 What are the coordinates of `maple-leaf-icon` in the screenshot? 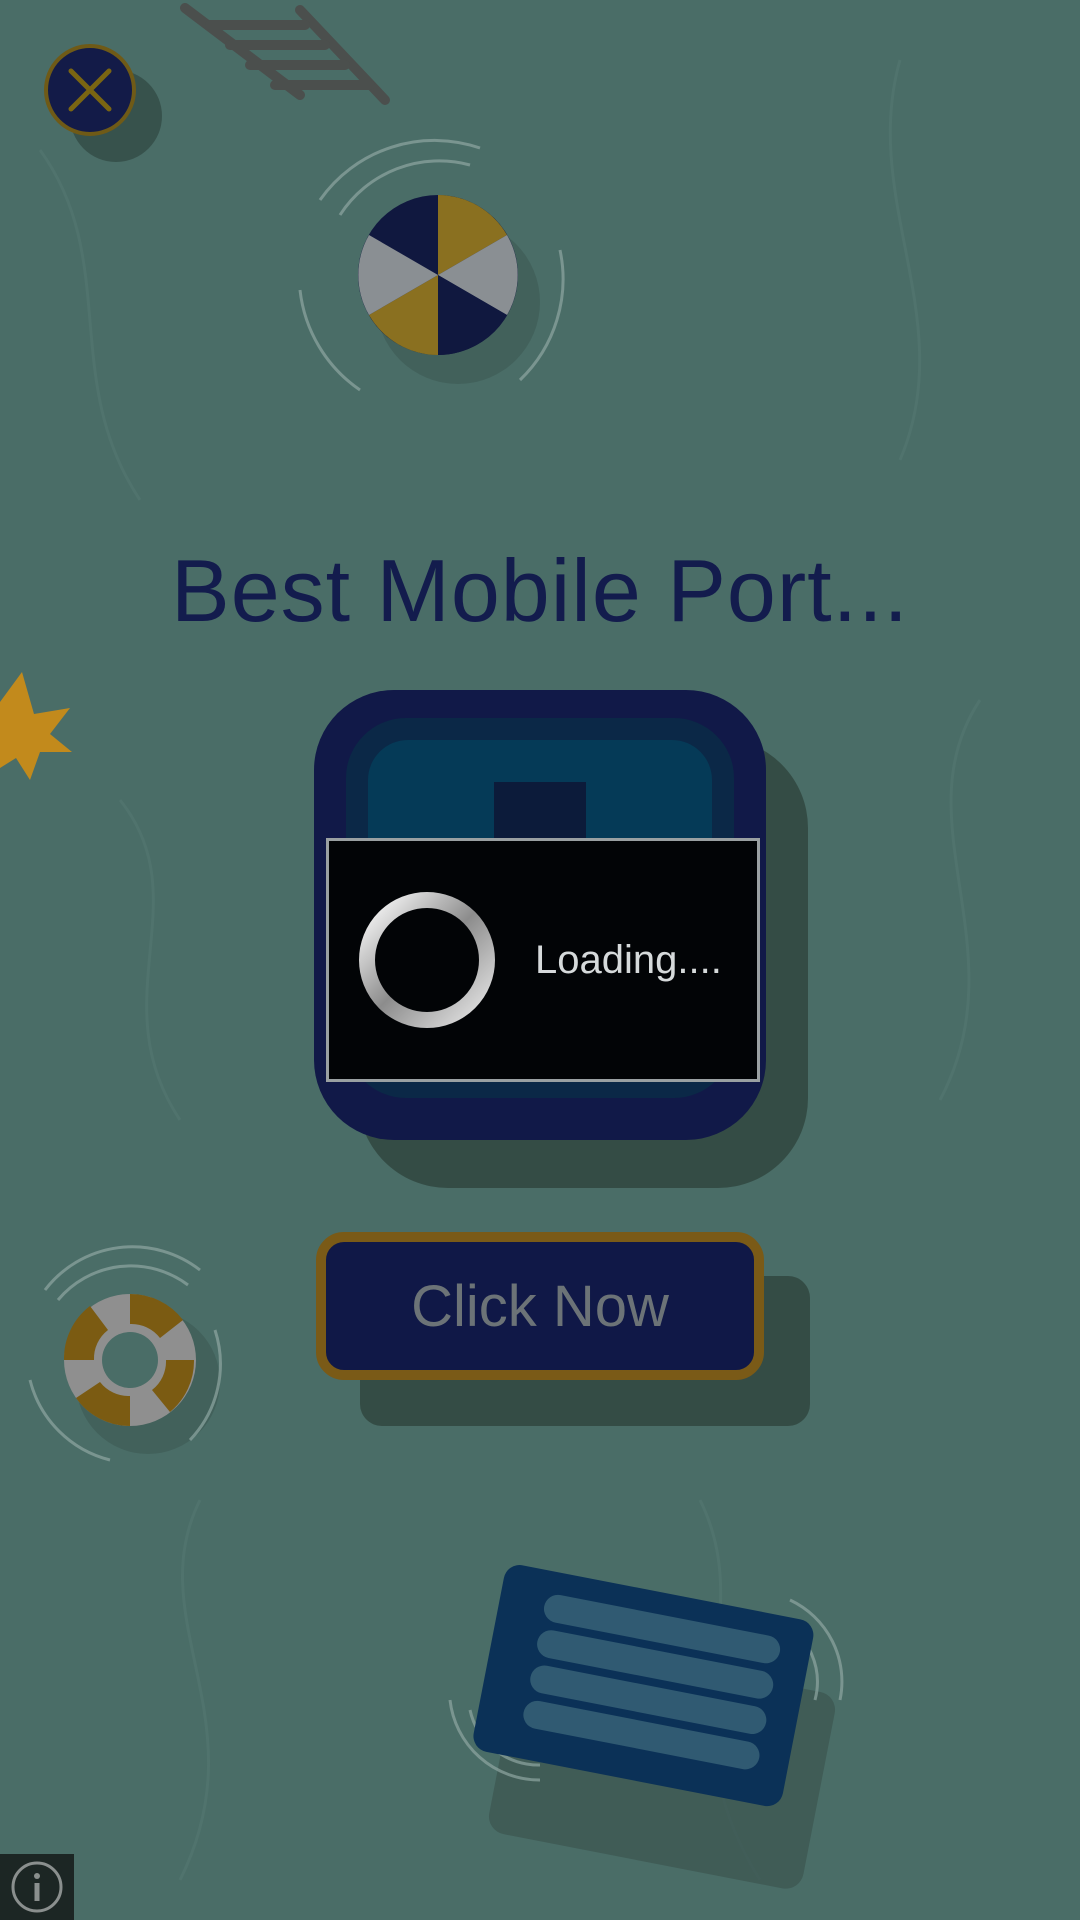 It's located at (36, 726).